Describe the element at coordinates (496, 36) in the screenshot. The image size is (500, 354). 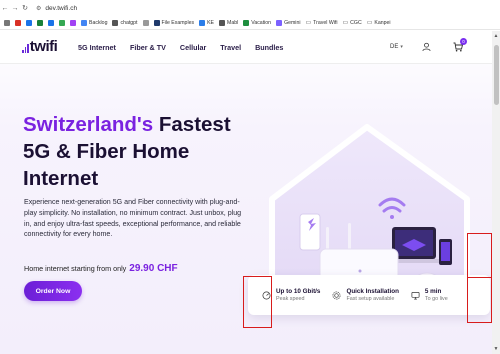
I see `scroll-up-icon: ▲` at that location.